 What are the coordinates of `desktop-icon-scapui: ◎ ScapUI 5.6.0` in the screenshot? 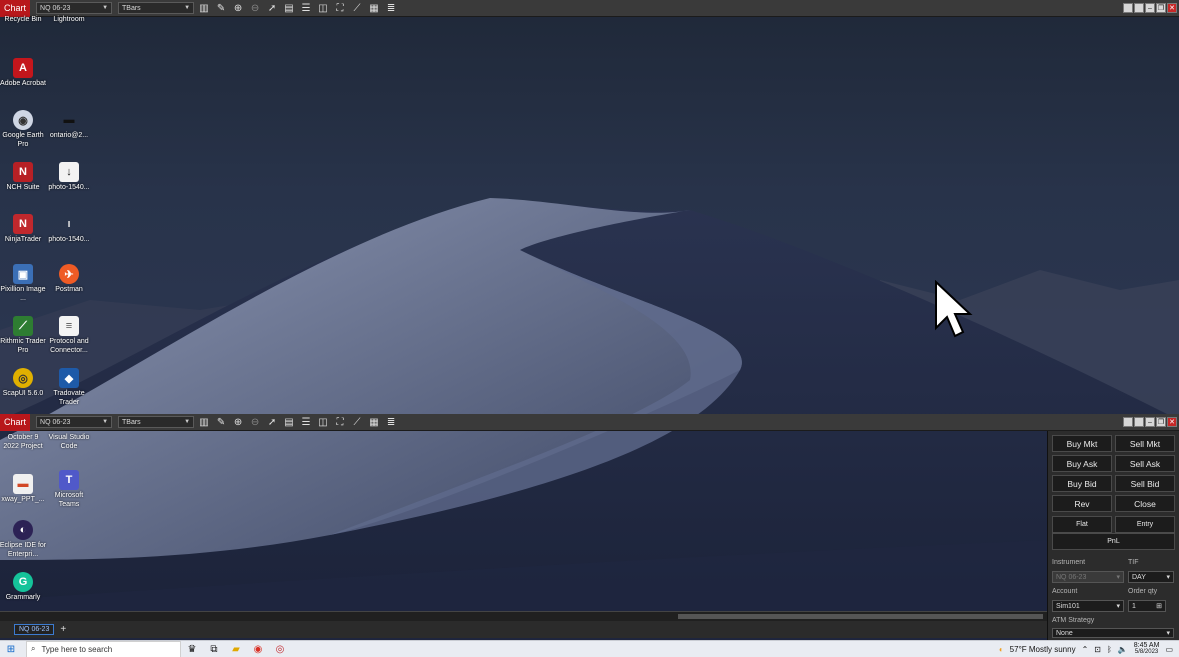 It's located at (23, 383).